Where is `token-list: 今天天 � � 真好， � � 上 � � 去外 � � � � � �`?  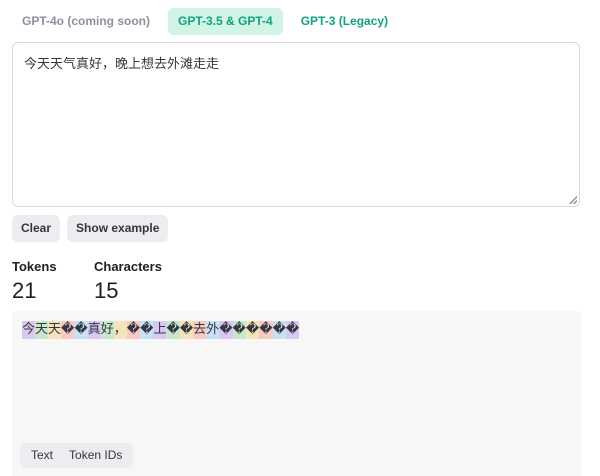 token-list: 今天天 � � 真好， � � 上 � � 去外 � � � � � � is located at coordinates (161, 330).